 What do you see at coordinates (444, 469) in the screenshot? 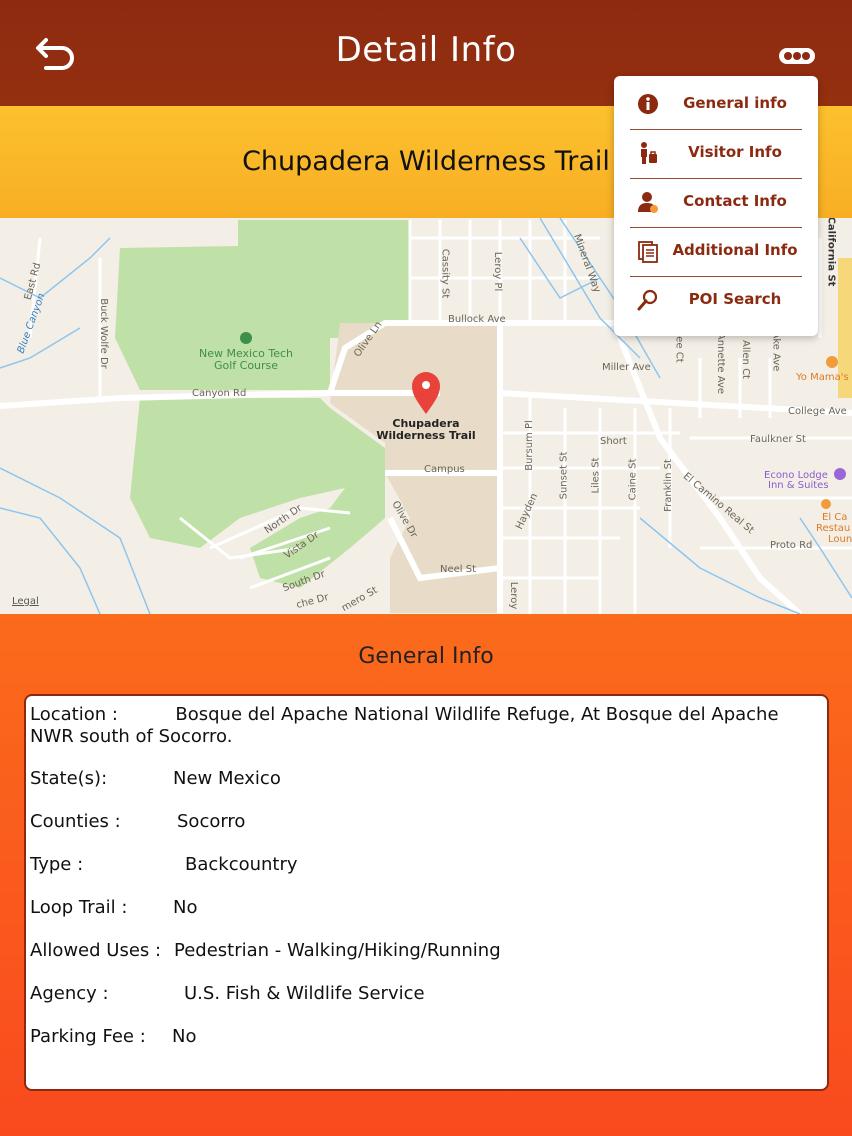
I see `street-label: Campus` at bounding box center [444, 469].